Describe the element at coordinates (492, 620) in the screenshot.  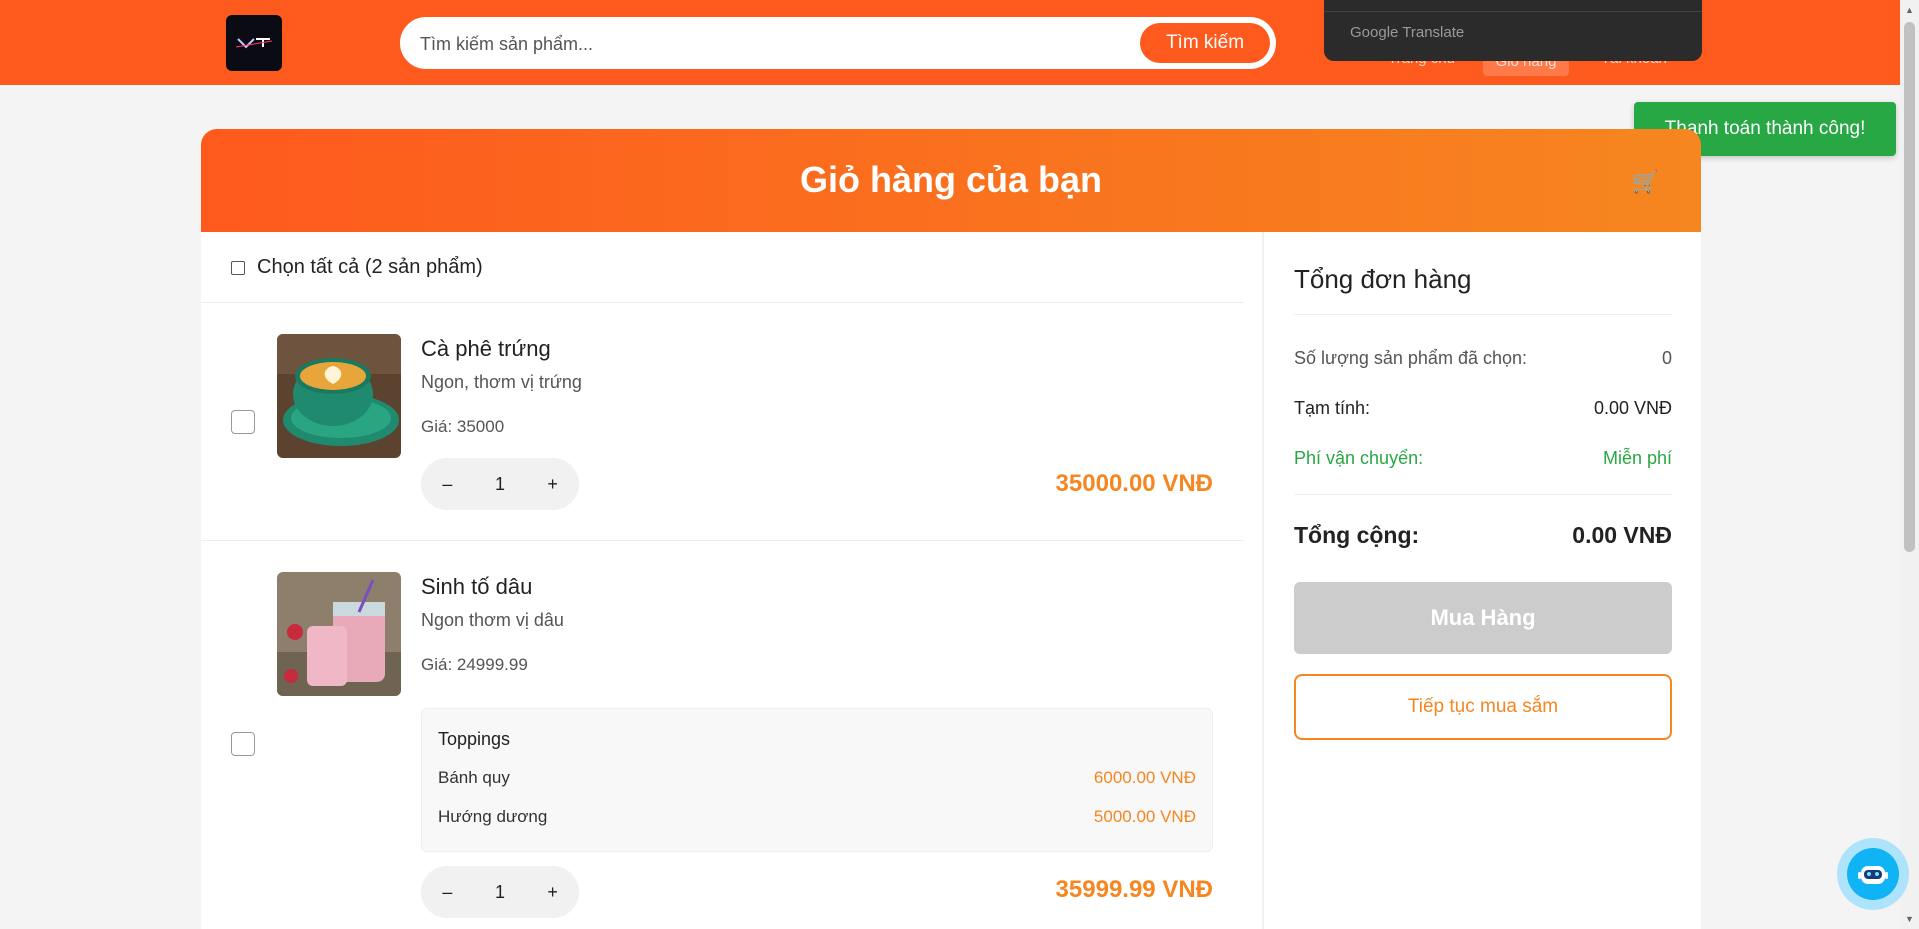
I see `product-description: Ngon thơm vị dâu` at that location.